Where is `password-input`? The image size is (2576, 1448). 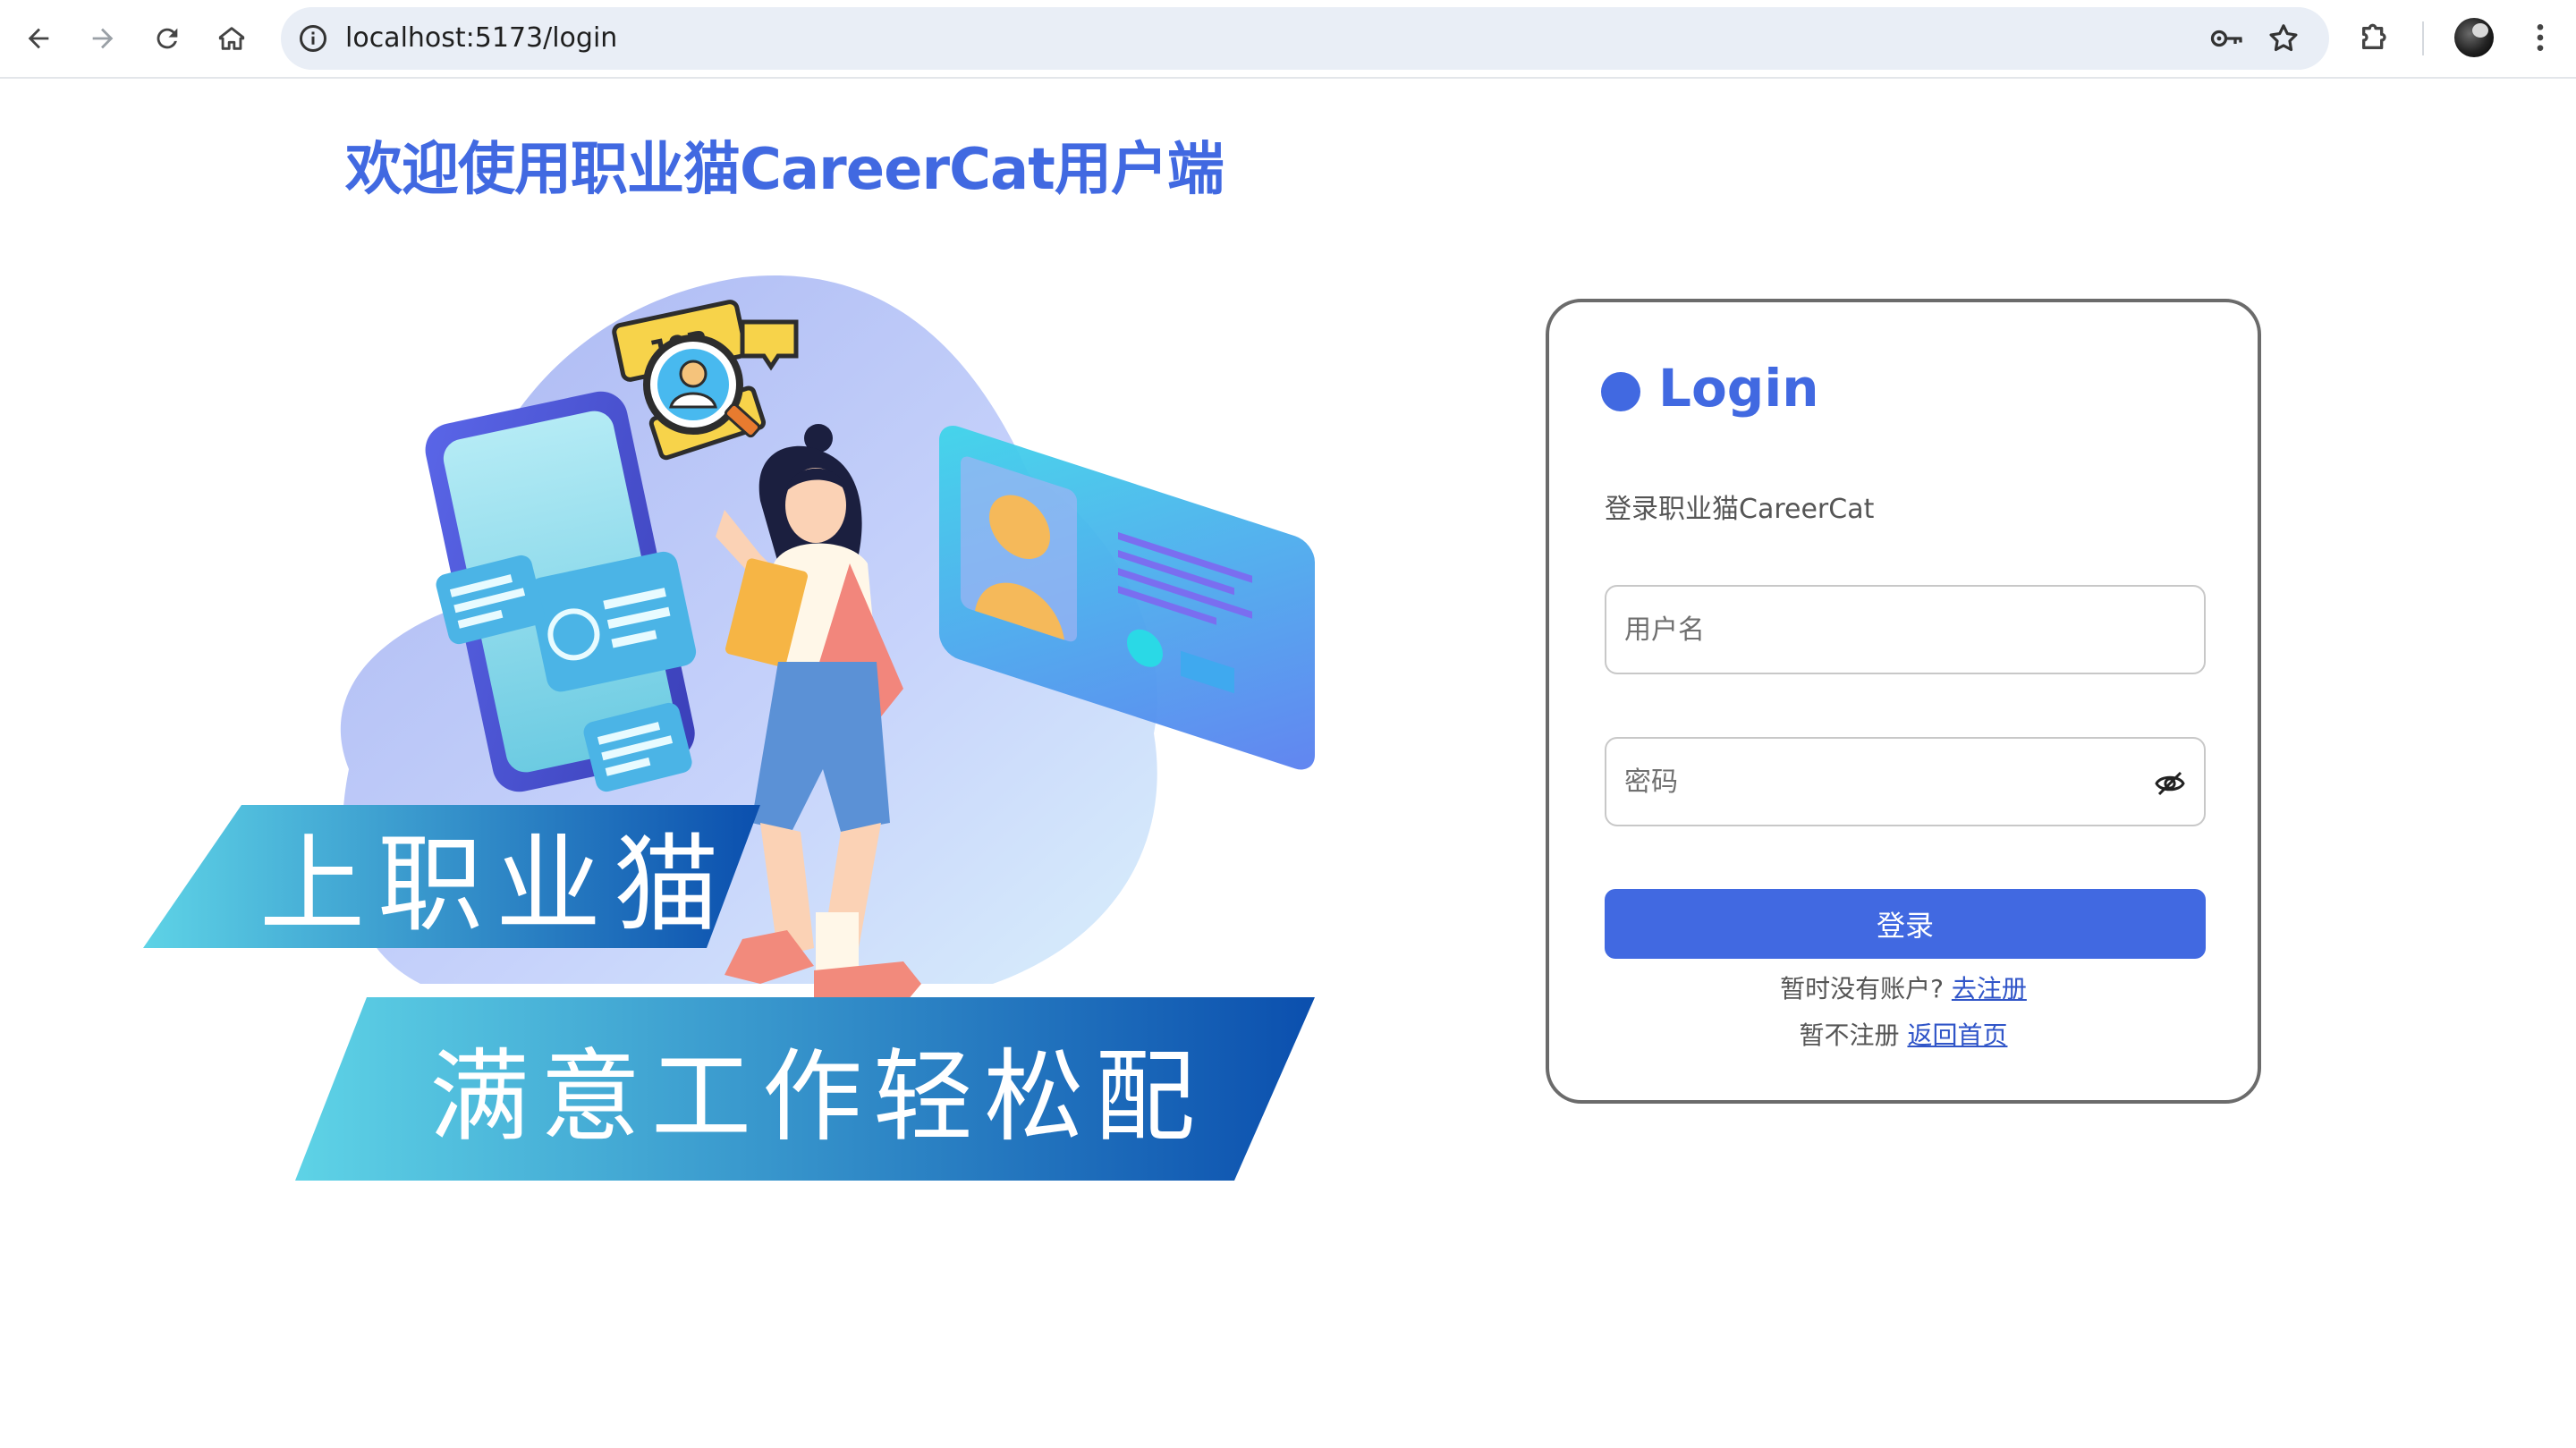
password-input is located at coordinates (1905, 782).